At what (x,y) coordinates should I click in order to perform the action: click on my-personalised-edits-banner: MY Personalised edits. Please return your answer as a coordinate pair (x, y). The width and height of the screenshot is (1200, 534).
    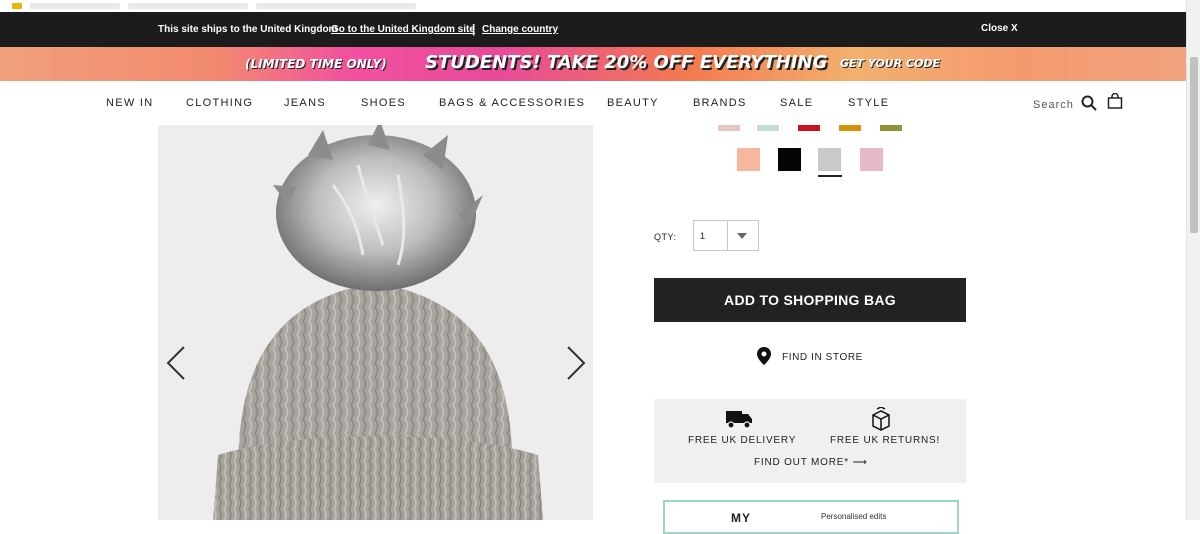
    Looking at the image, I should click on (811, 517).